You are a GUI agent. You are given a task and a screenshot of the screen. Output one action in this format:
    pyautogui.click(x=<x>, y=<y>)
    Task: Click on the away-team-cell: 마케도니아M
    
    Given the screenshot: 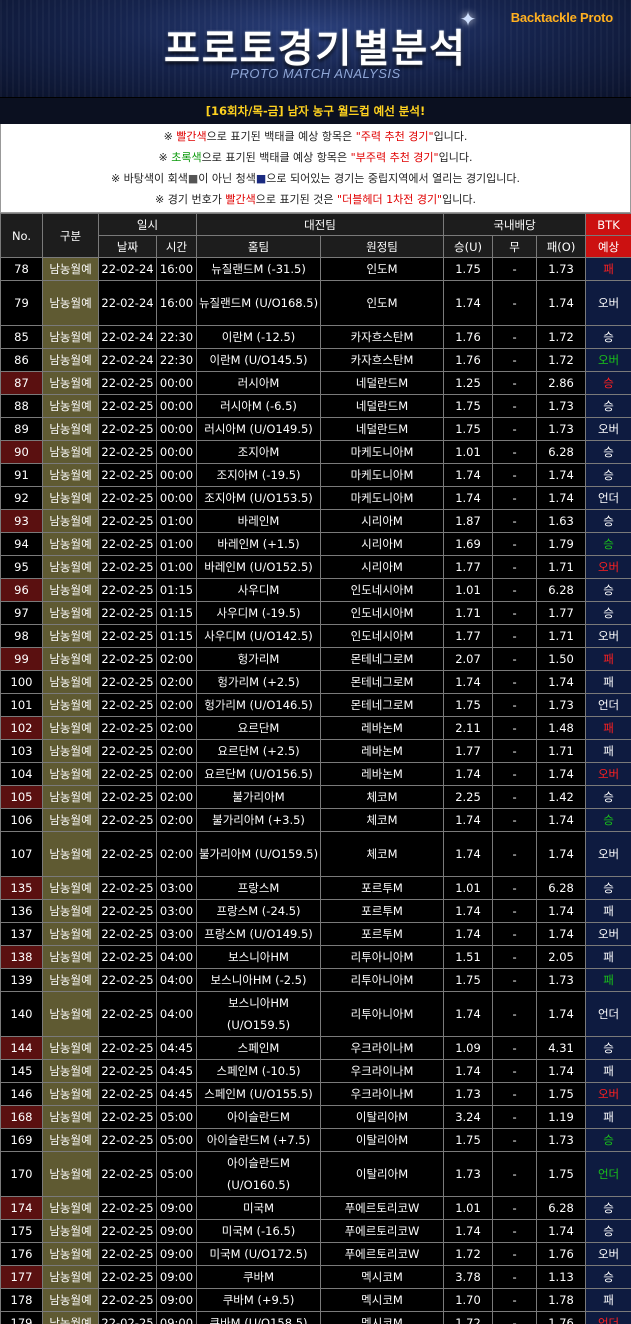 What is the action you would take?
    pyautogui.click(x=382, y=498)
    